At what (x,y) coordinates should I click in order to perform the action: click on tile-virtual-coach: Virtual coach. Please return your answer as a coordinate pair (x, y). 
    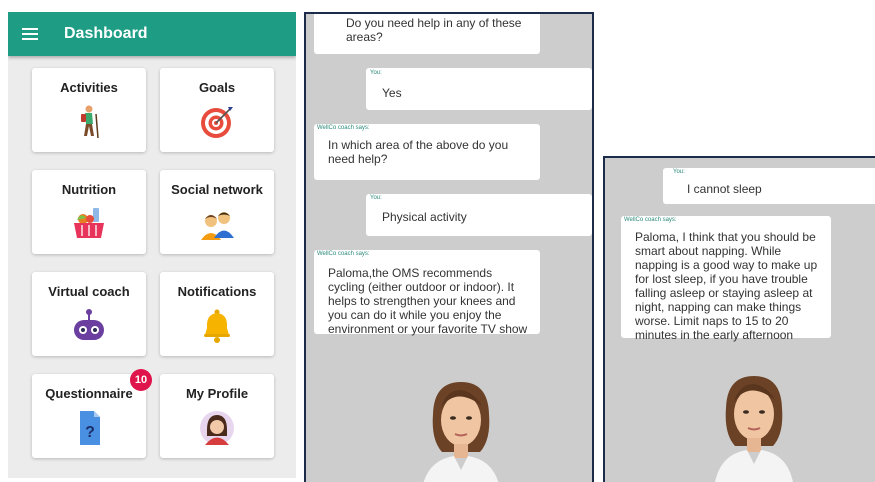
    Looking at the image, I should click on (89, 314).